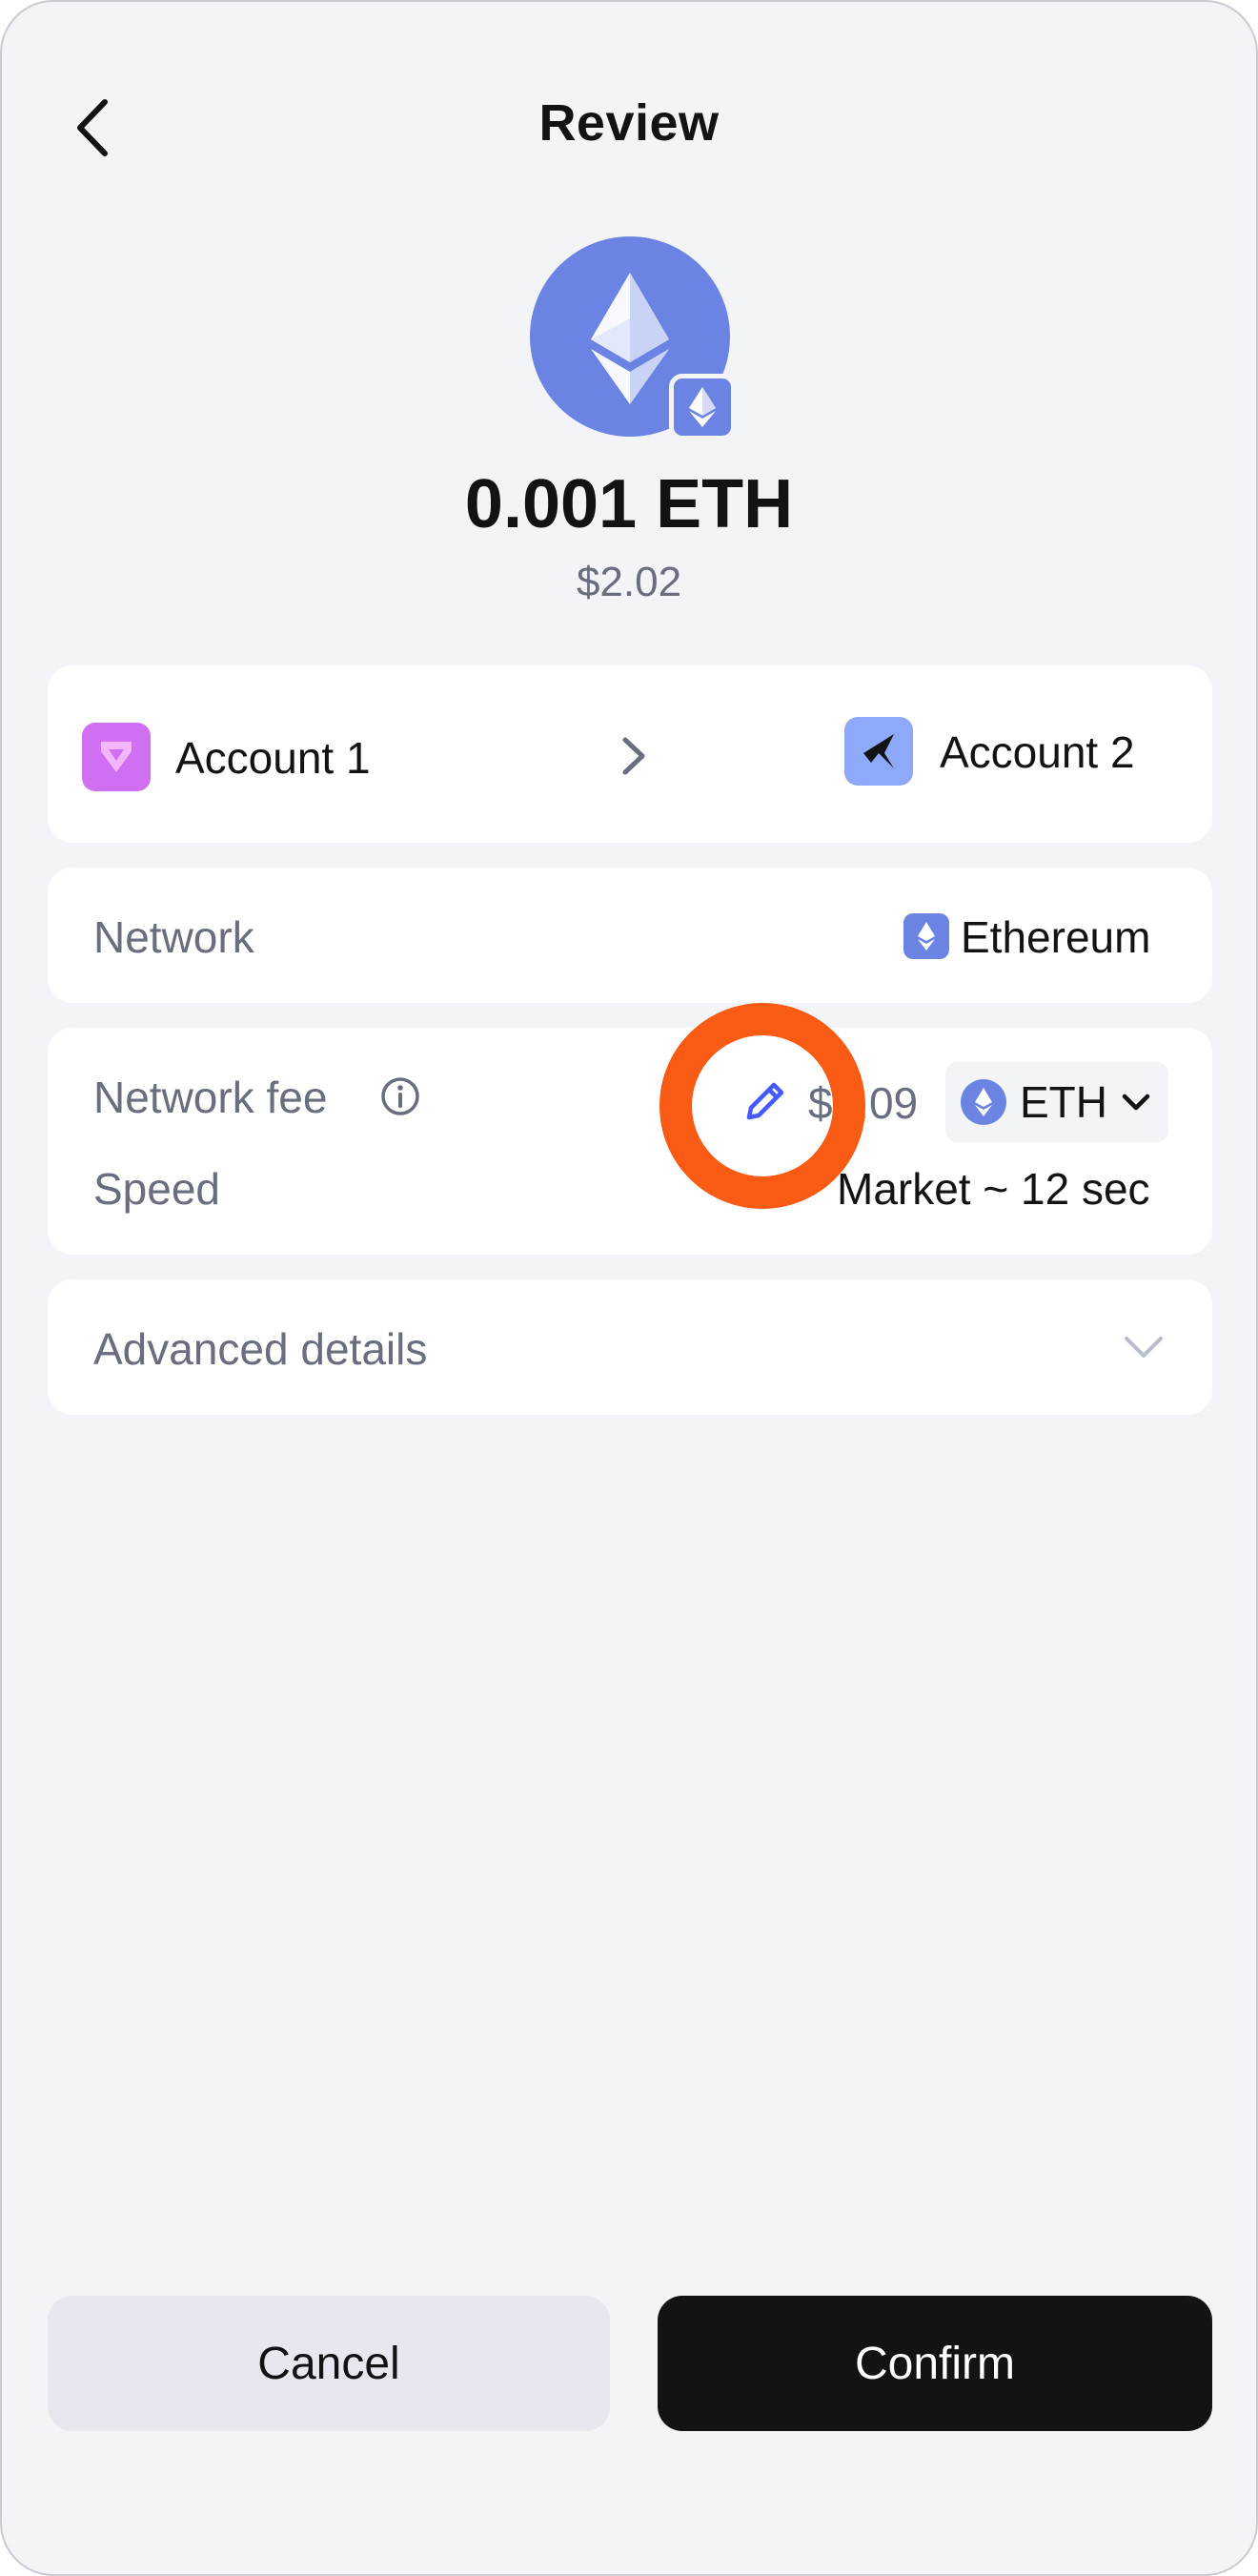  What do you see at coordinates (1037, 752) in the screenshot?
I see `to-account-label: Account 2` at bounding box center [1037, 752].